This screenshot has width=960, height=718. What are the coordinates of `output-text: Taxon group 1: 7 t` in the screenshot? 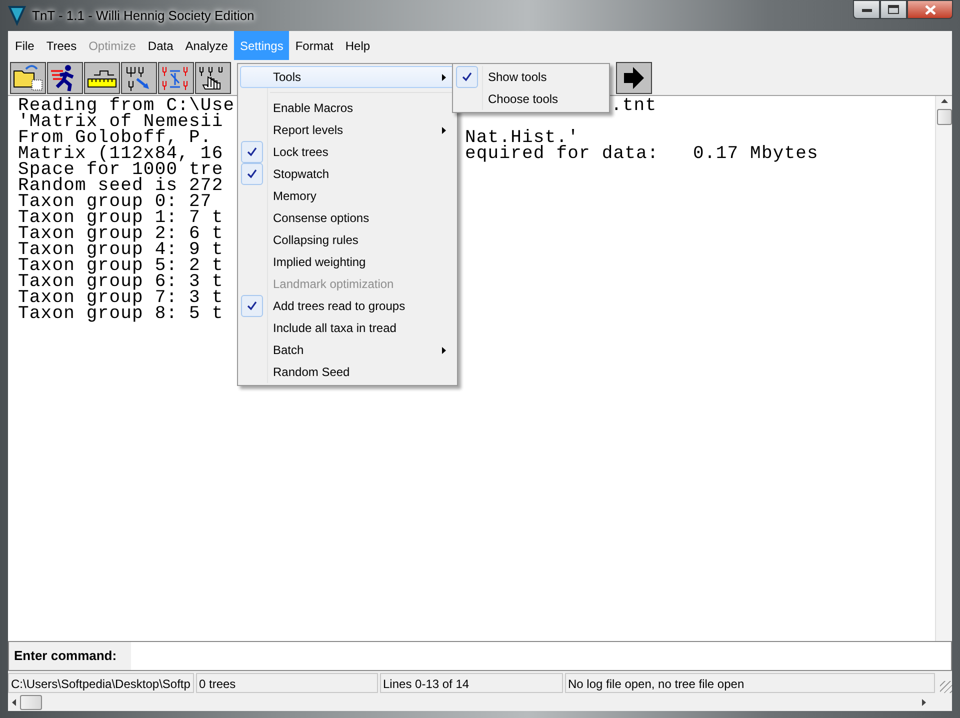 It's located at (121, 218).